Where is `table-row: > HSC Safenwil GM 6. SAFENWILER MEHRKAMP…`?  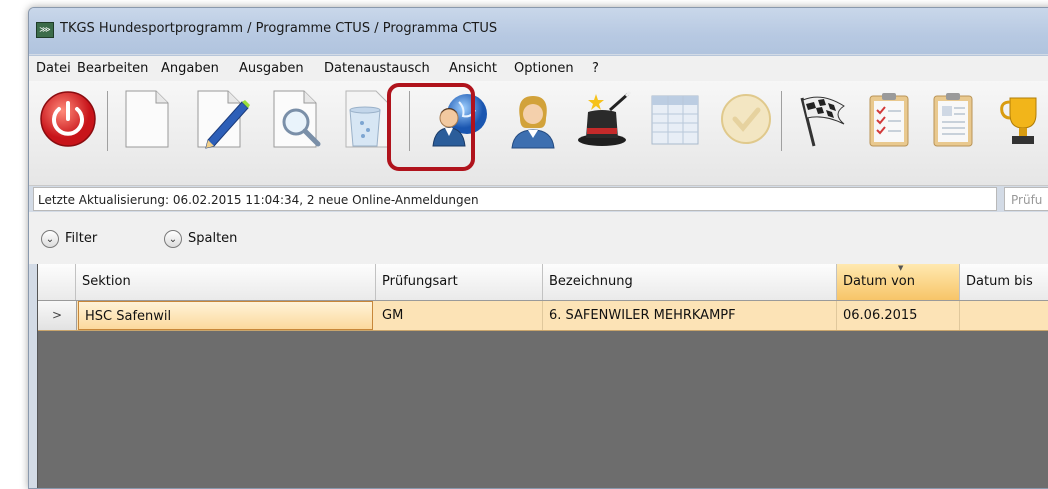
table-row: > HSC Safenwil GM 6. SAFENWILER MEHRKAMP… is located at coordinates (543, 316).